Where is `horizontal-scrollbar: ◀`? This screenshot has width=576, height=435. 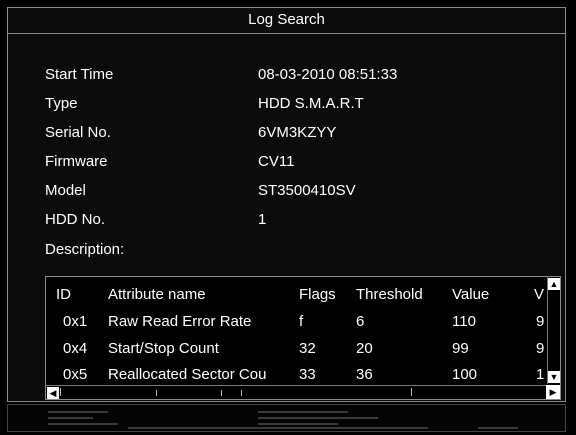 horizontal-scrollbar: ◀ is located at coordinates (297, 392).